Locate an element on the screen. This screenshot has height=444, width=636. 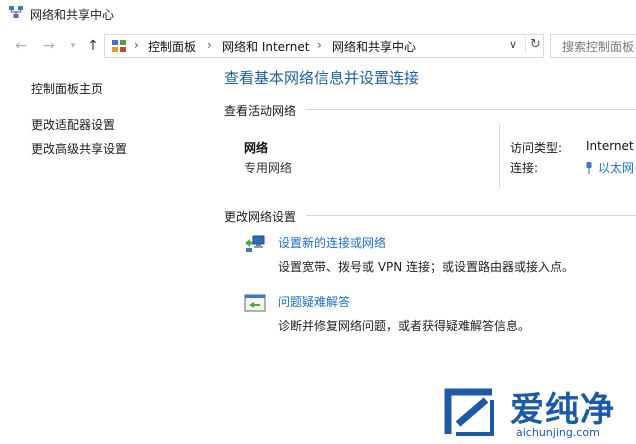
network-type: 专用网络 is located at coordinates (268, 167).